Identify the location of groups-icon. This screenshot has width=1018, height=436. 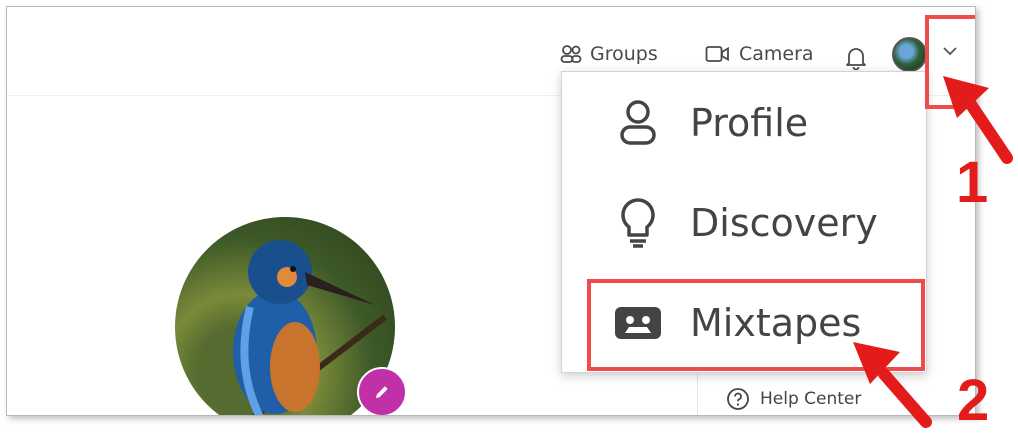
(571, 54).